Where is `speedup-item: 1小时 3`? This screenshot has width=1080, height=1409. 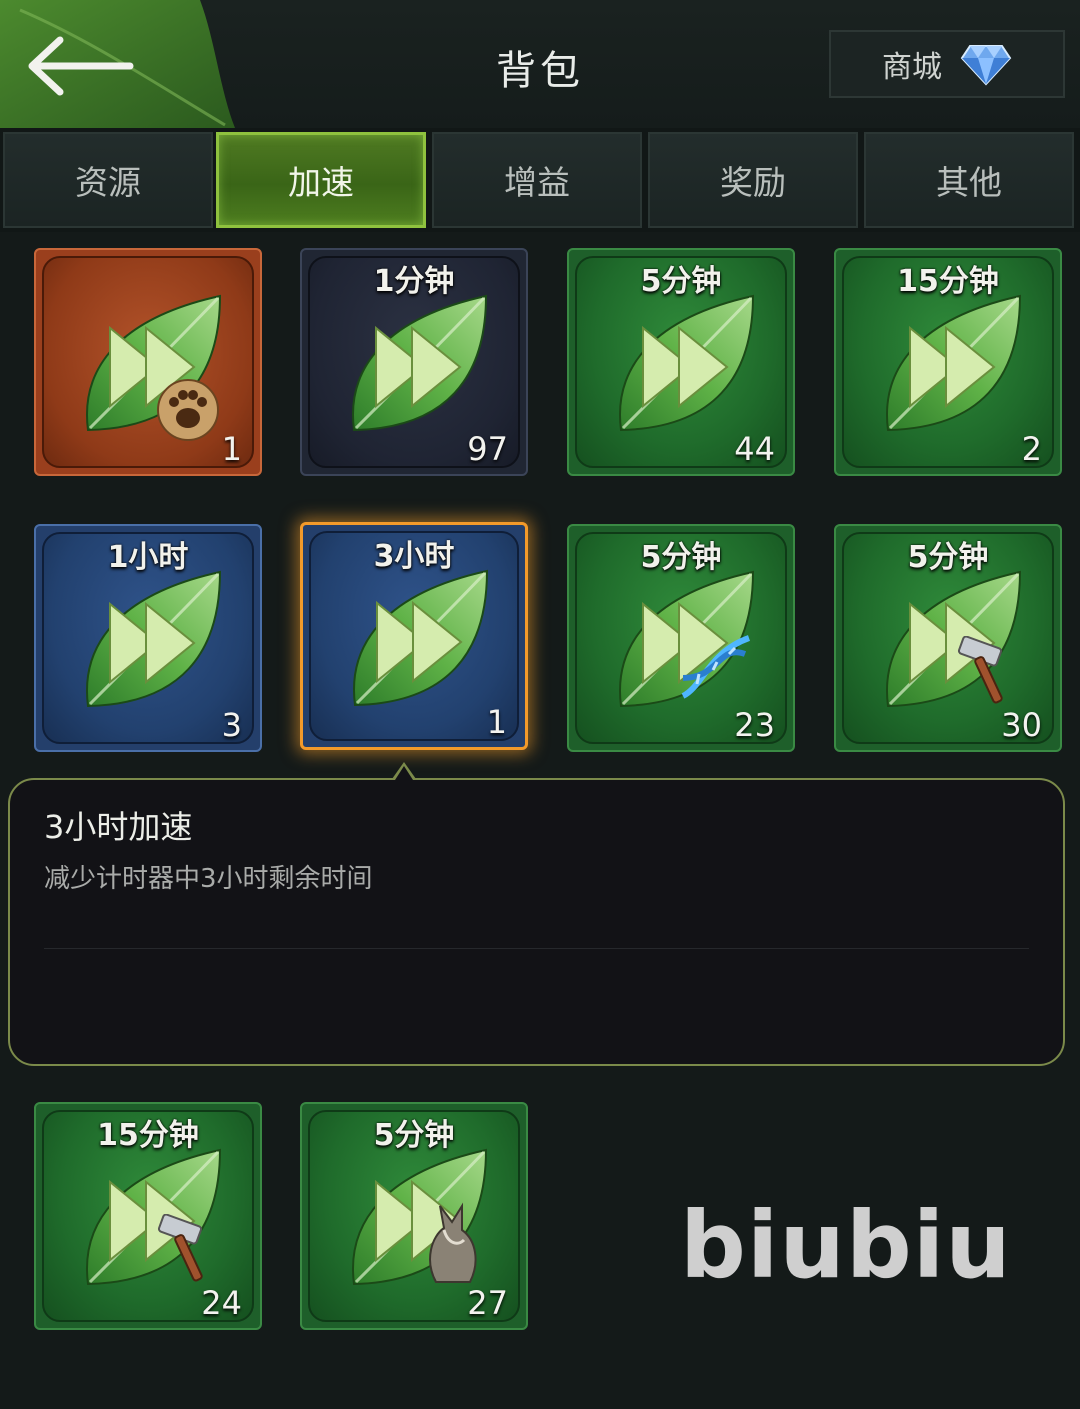 speedup-item: 1小时 3 is located at coordinates (148, 638).